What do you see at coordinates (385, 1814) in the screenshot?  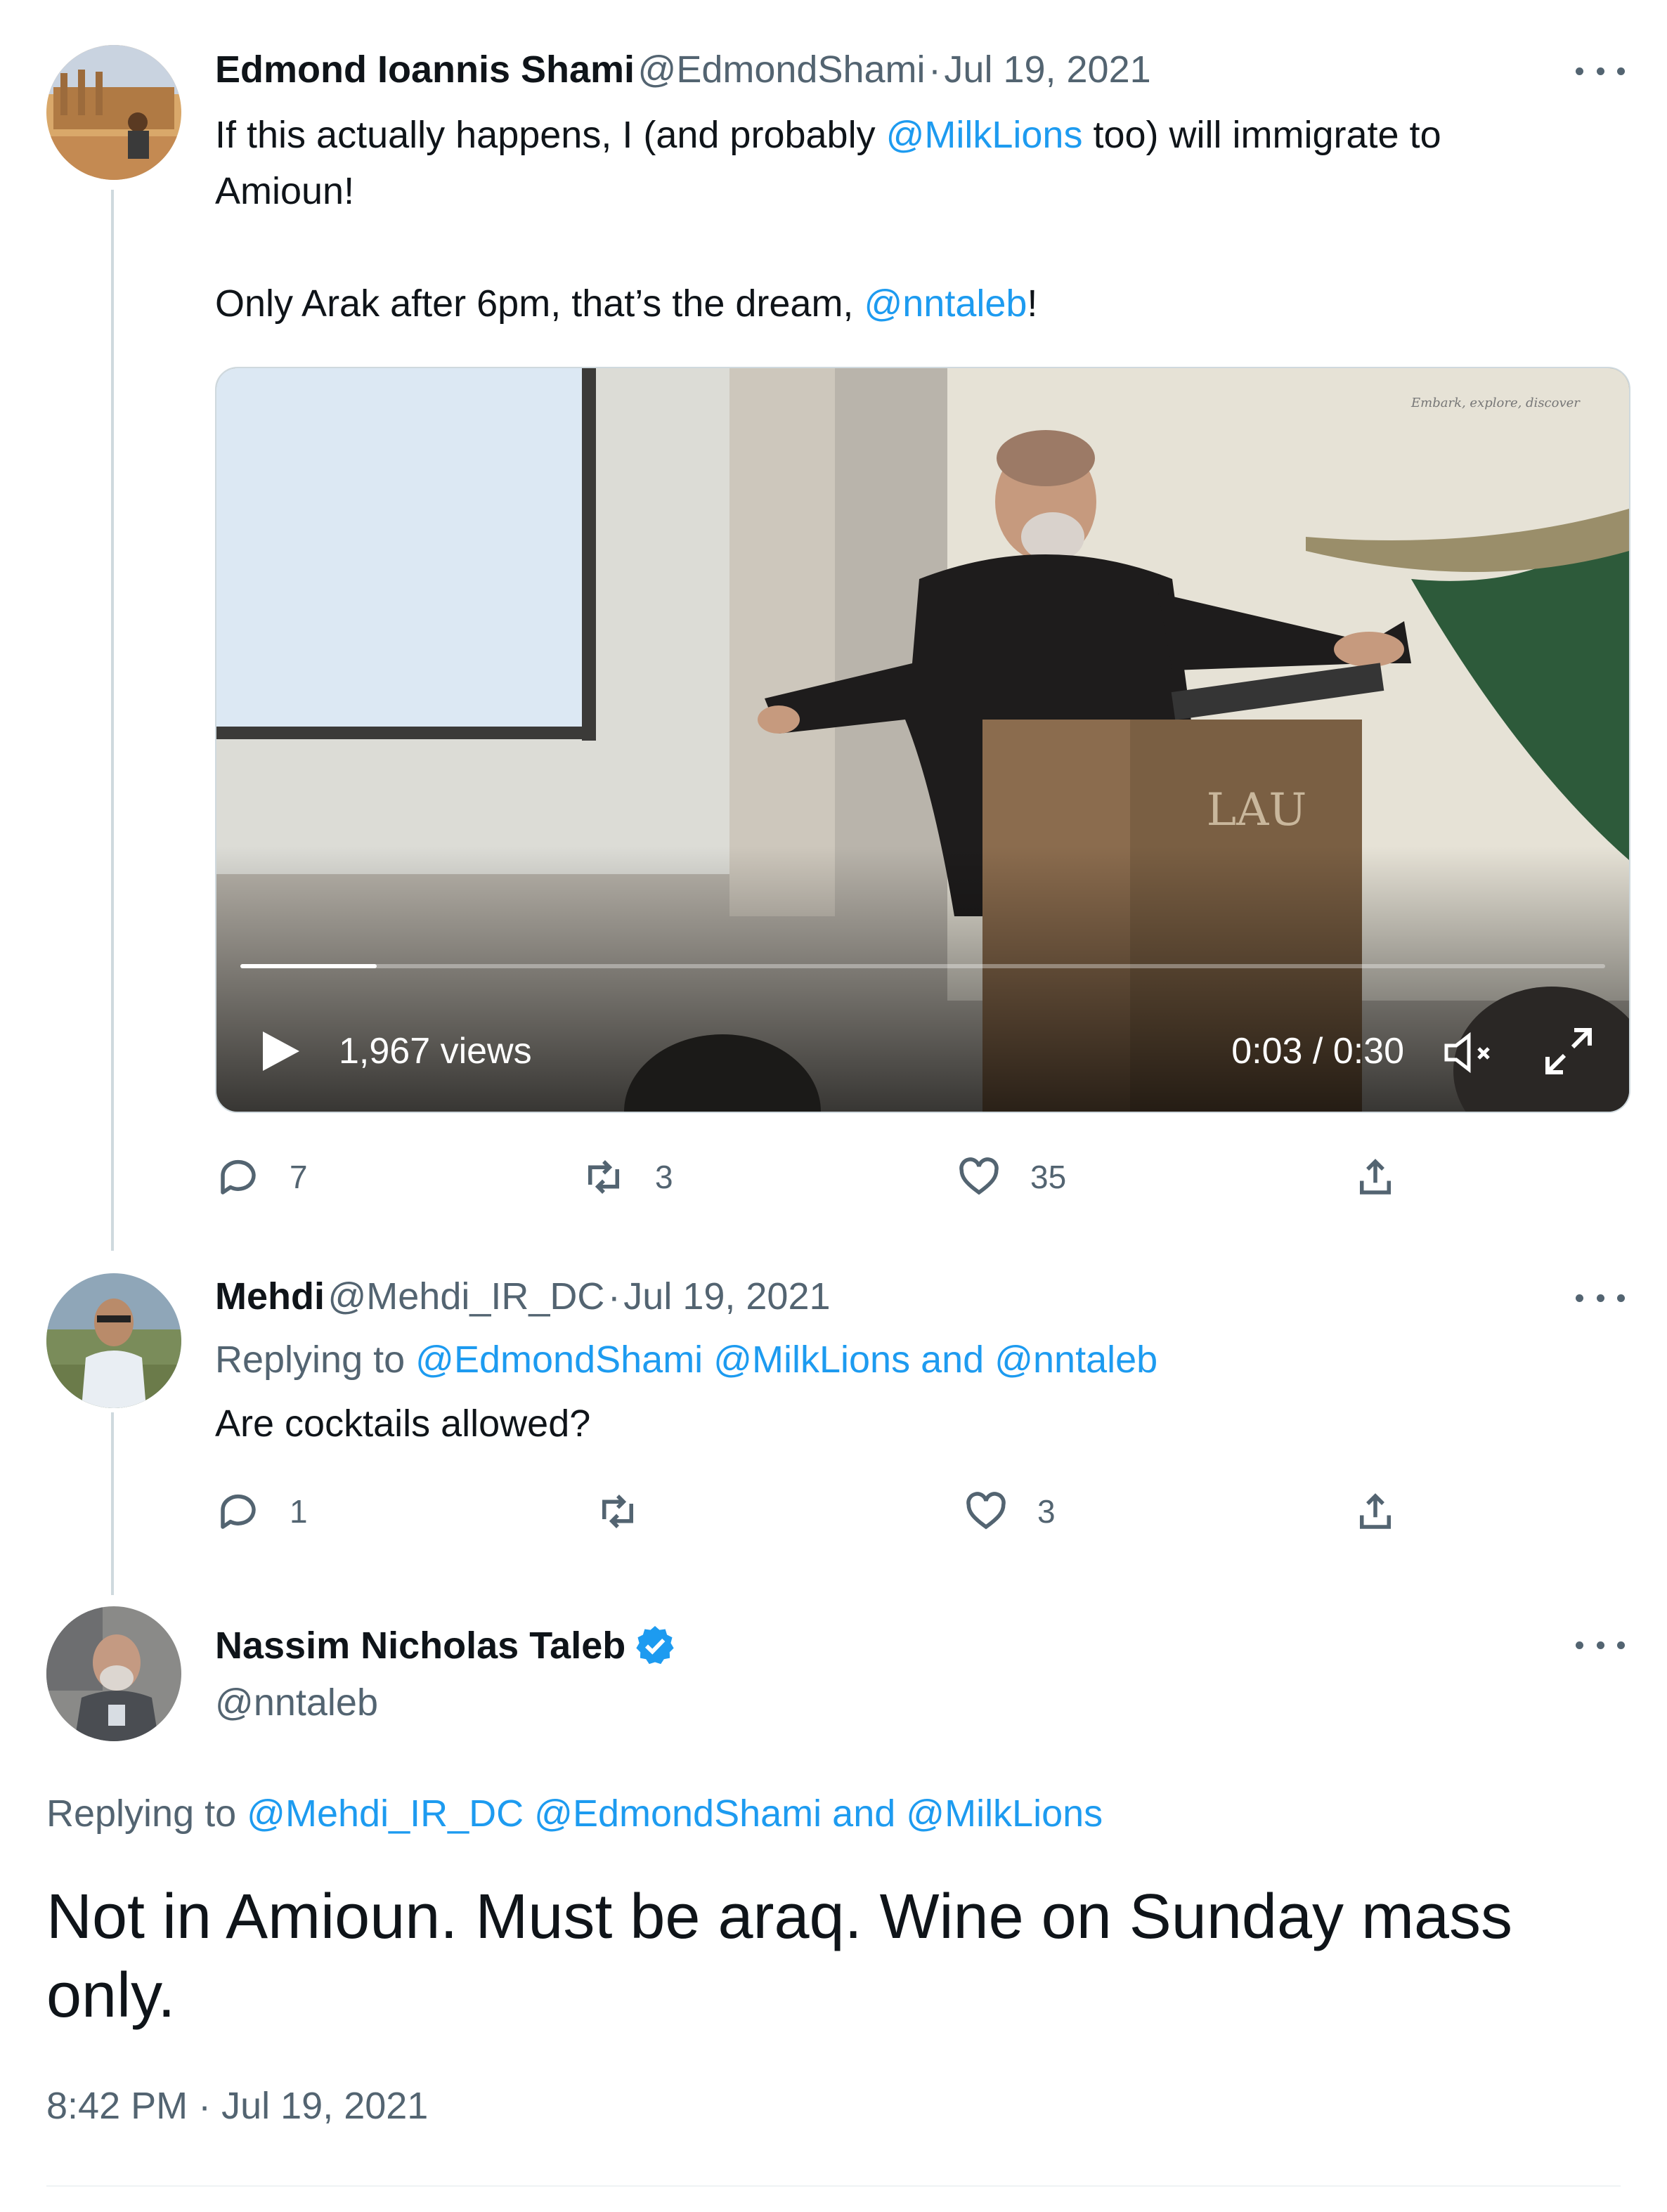 I see `mention-mehdi: @Mehdi_IR_DC` at bounding box center [385, 1814].